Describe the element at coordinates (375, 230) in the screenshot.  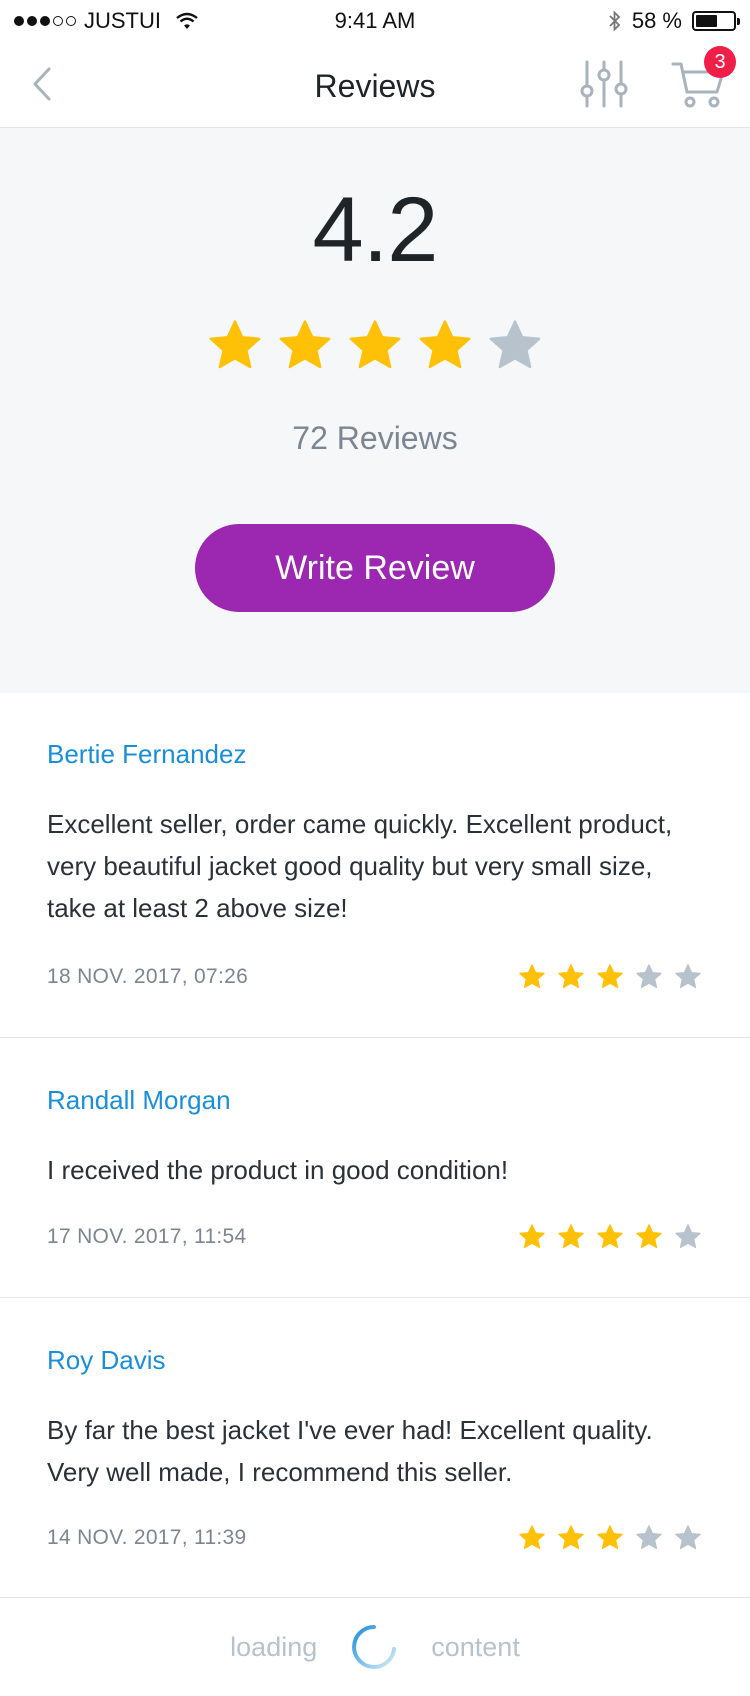
I see `average-rating: 4.2` at that location.